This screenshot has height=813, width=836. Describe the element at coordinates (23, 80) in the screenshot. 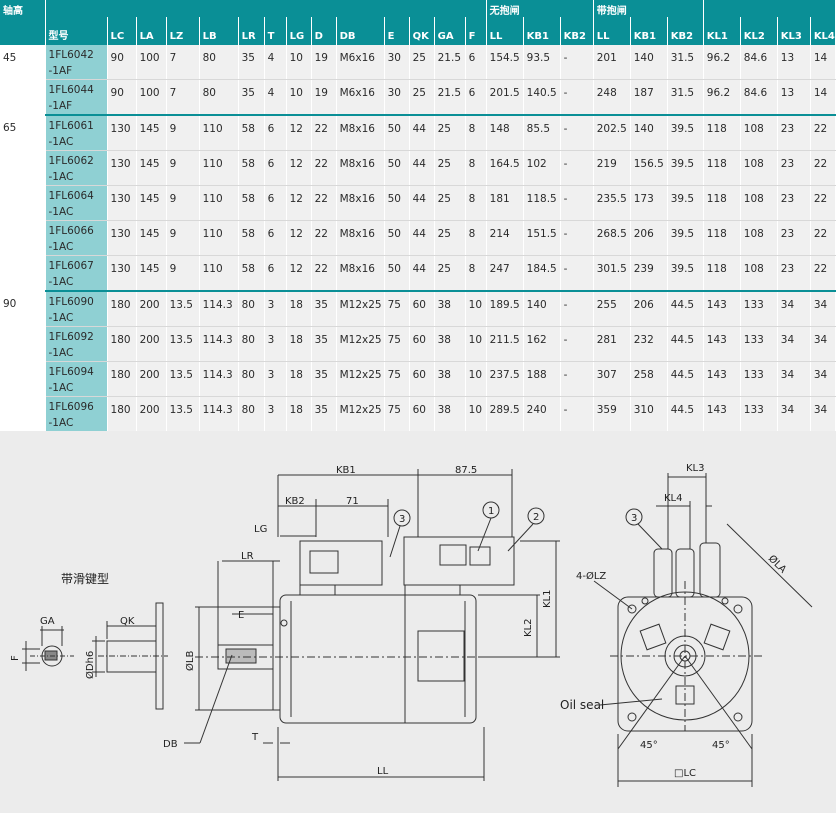

I see `shaft-height-cell: 45` at that location.